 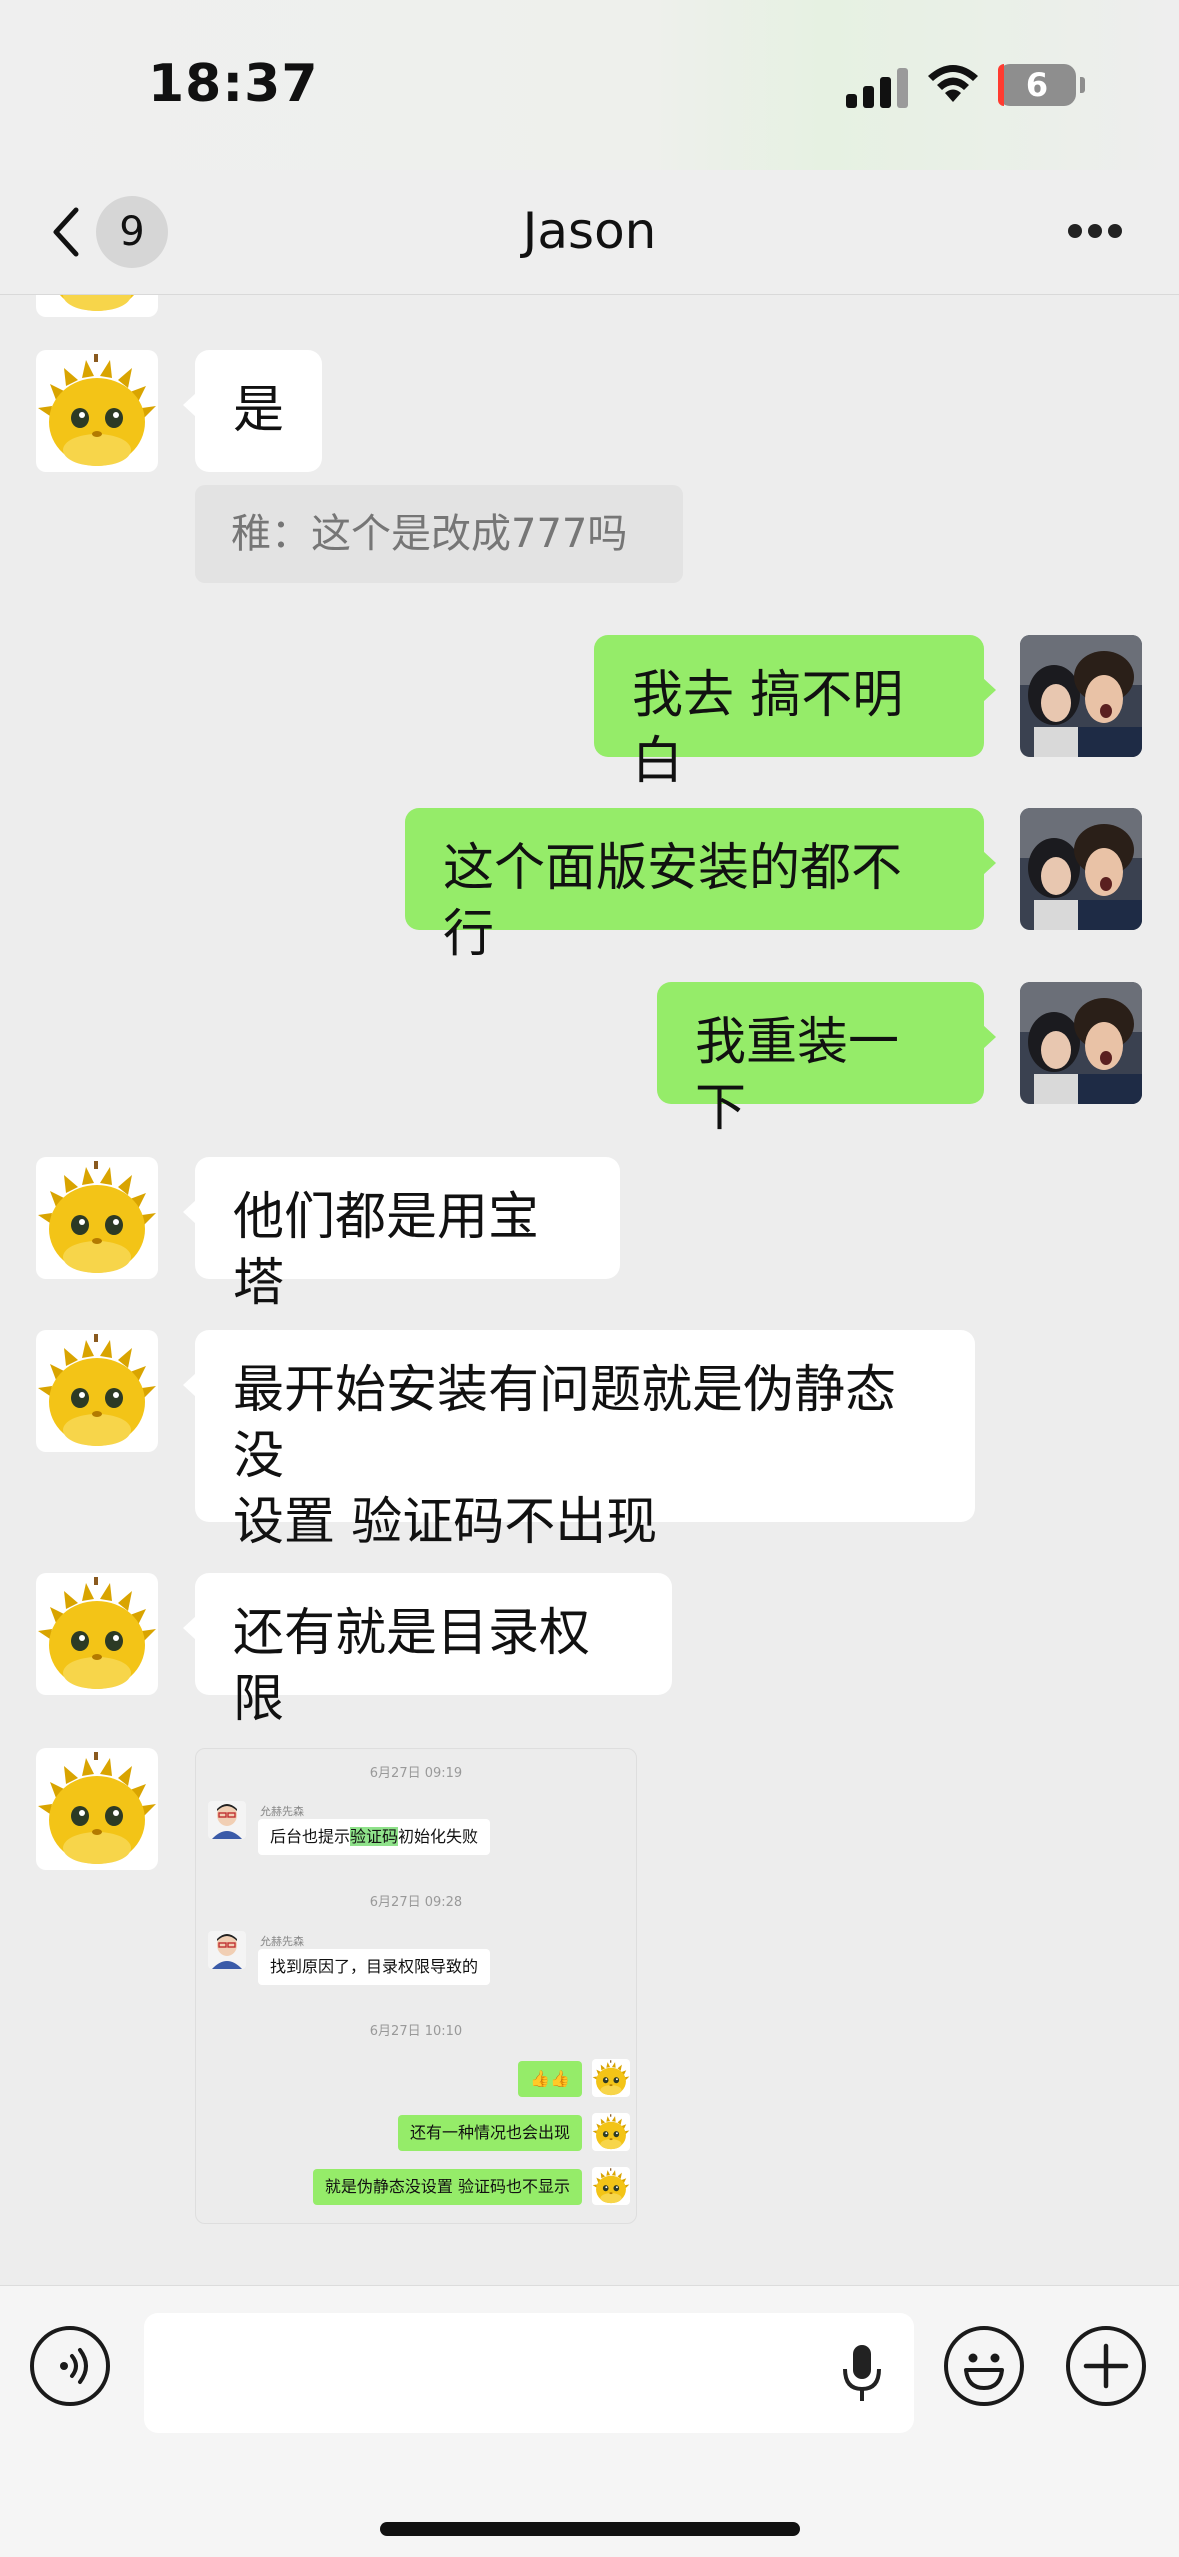 I want to click on message-bubble-sent: 我去 搞不明白, so click(x=795, y=713).